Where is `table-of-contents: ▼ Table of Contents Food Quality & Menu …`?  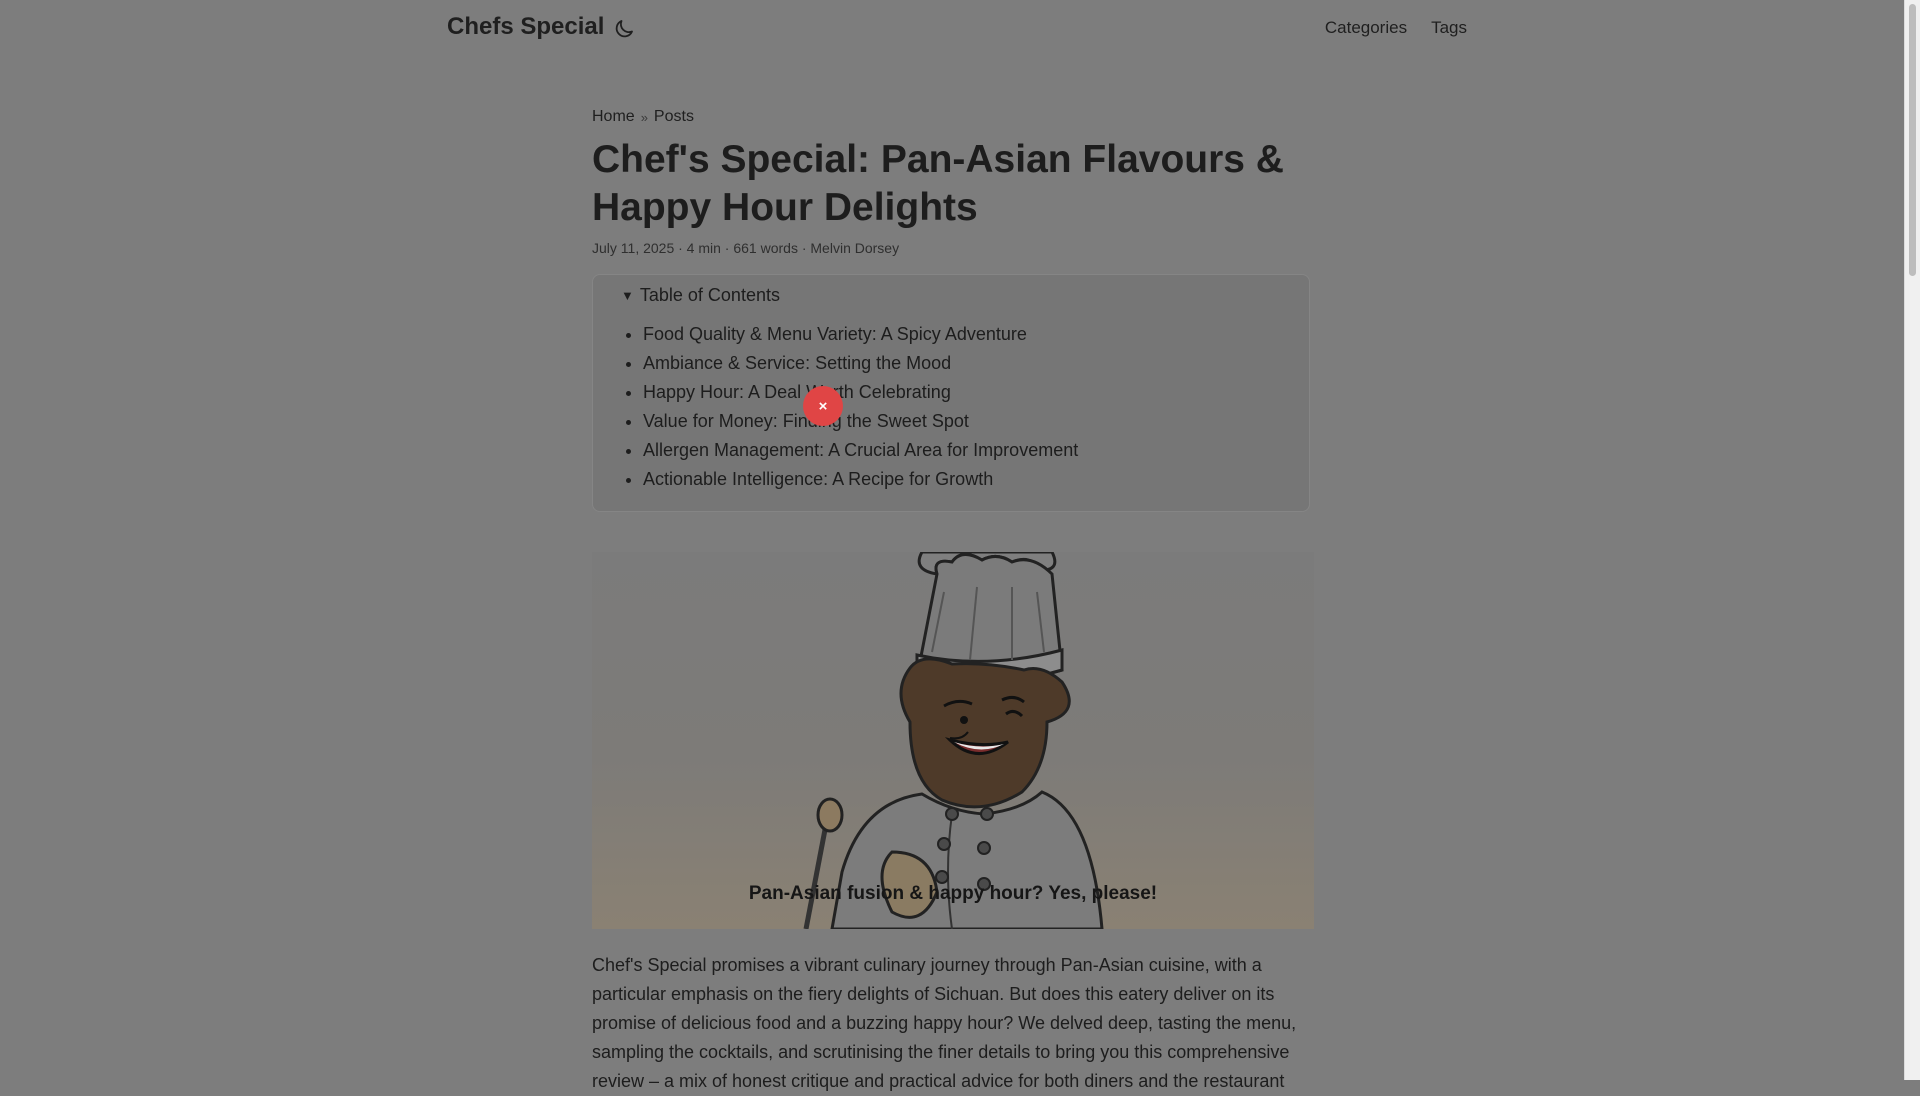
table-of-contents: ▼ Table of Contents Food Quality & Menu … is located at coordinates (951, 393).